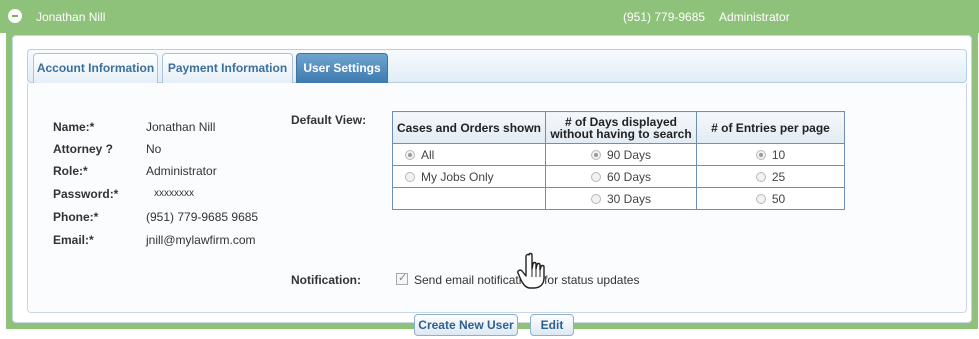 Image resolution: width=979 pixels, height=339 pixels. I want to click on name-value: Jonathan Nill, so click(181, 127).